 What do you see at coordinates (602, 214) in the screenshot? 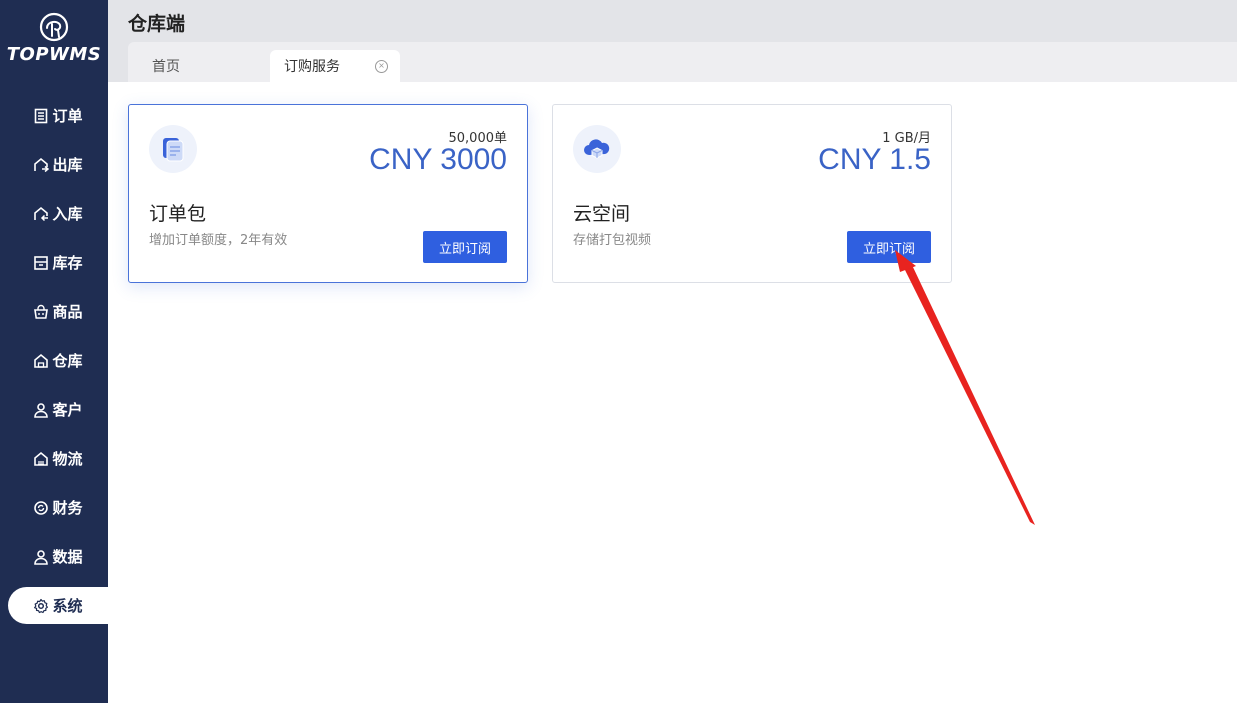
I see `package-name: 云空间` at bounding box center [602, 214].